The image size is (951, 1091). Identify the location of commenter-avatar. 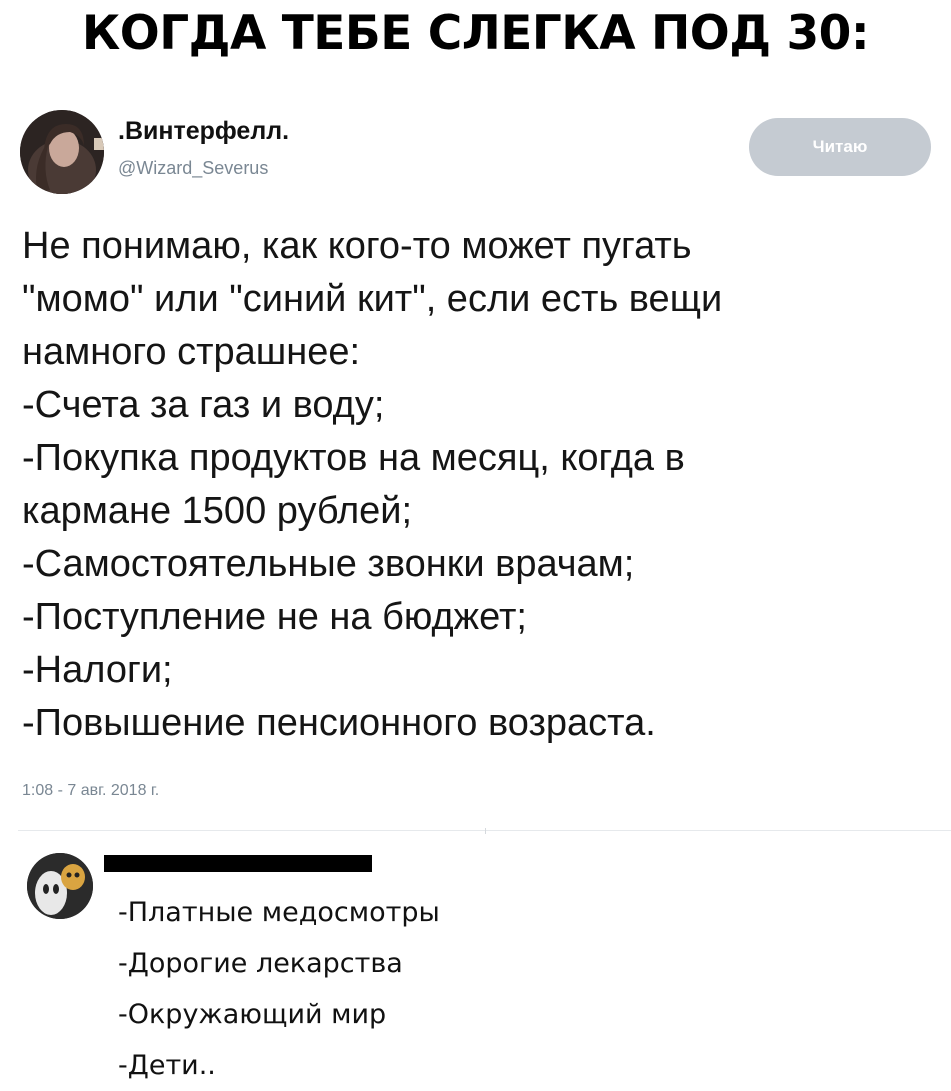
(60, 886).